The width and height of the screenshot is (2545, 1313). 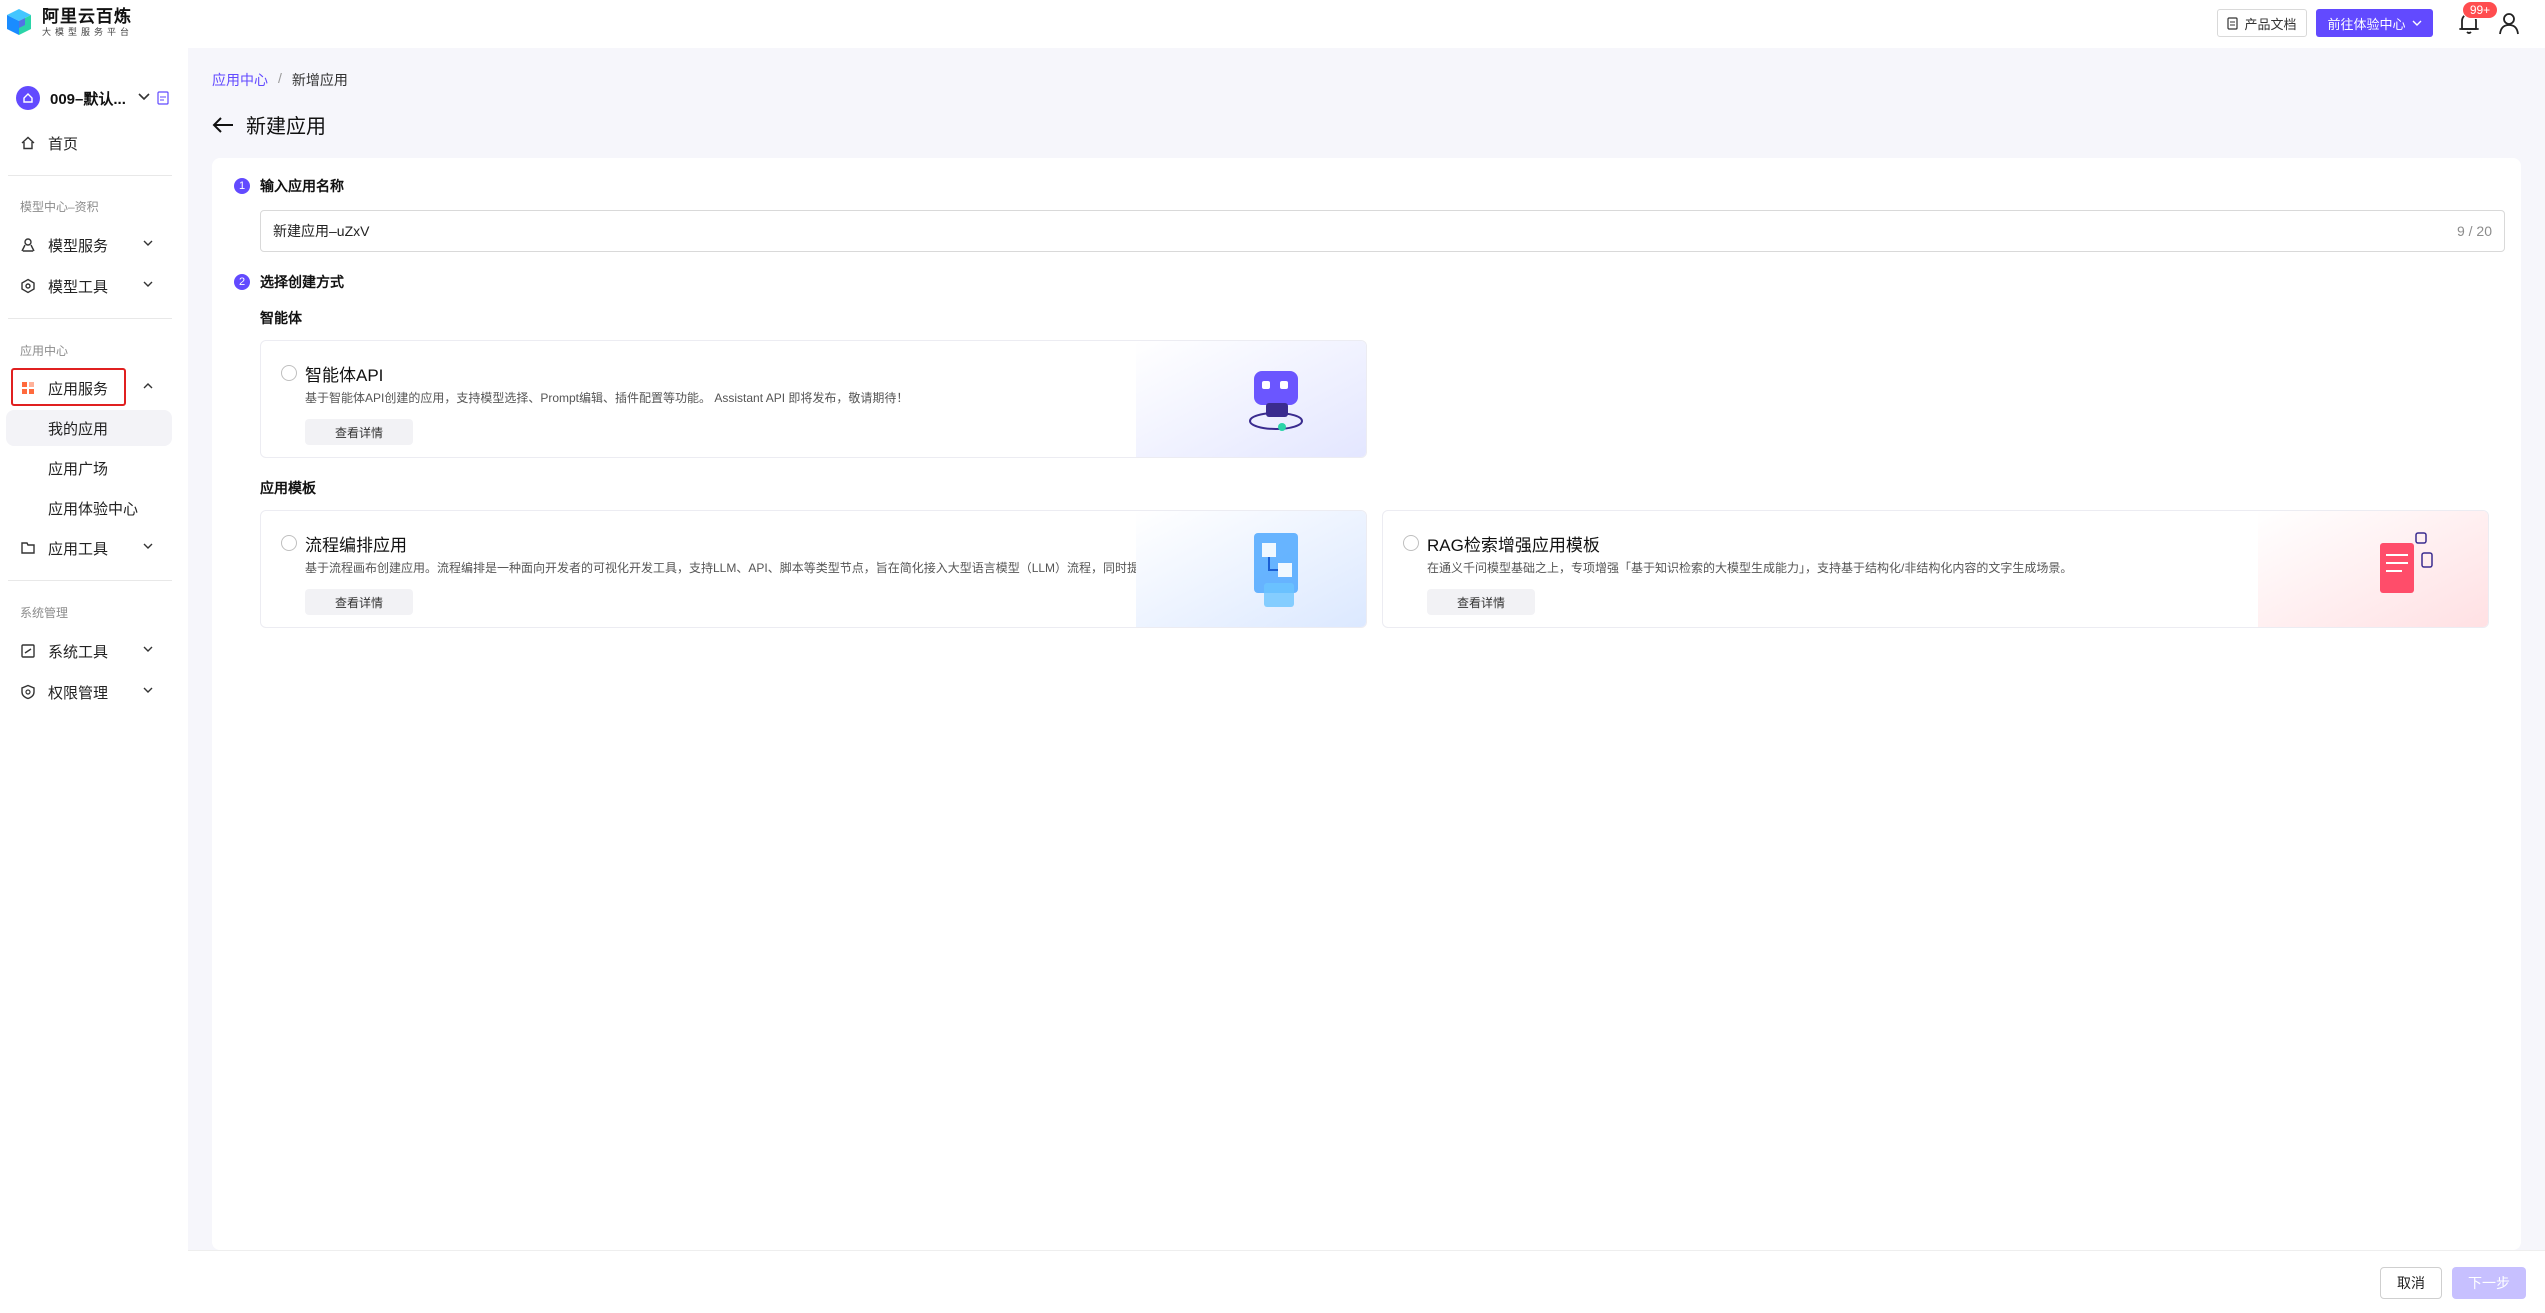 What do you see at coordinates (28, 143) in the screenshot?
I see `home-icon` at bounding box center [28, 143].